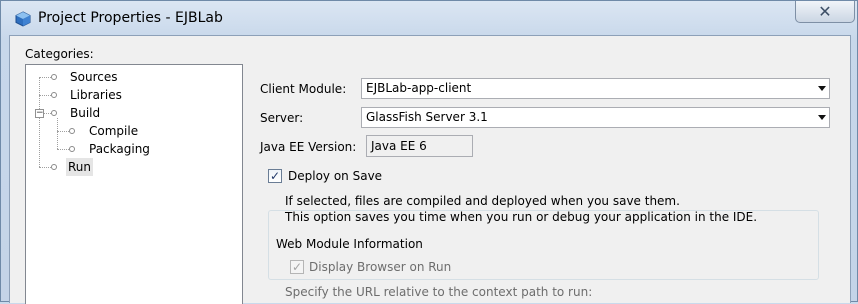 The width and height of the screenshot is (858, 304). What do you see at coordinates (80, 167) in the screenshot?
I see `category-run: Run` at bounding box center [80, 167].